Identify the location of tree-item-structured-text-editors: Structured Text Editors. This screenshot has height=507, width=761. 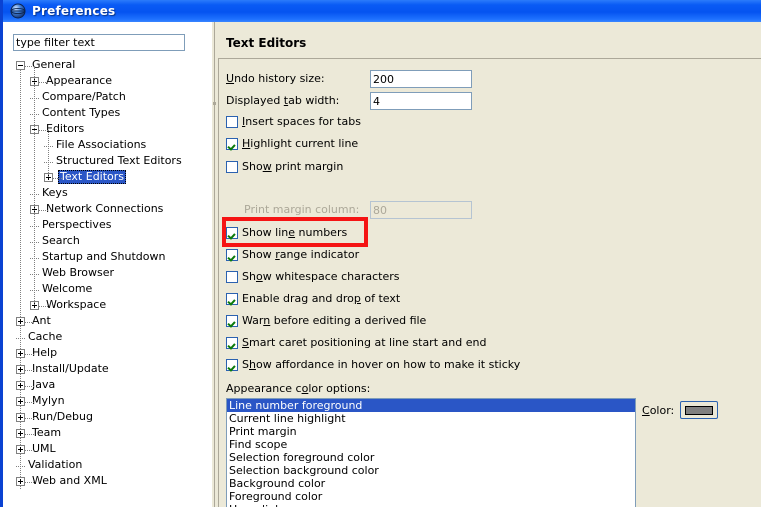
(109, 162).